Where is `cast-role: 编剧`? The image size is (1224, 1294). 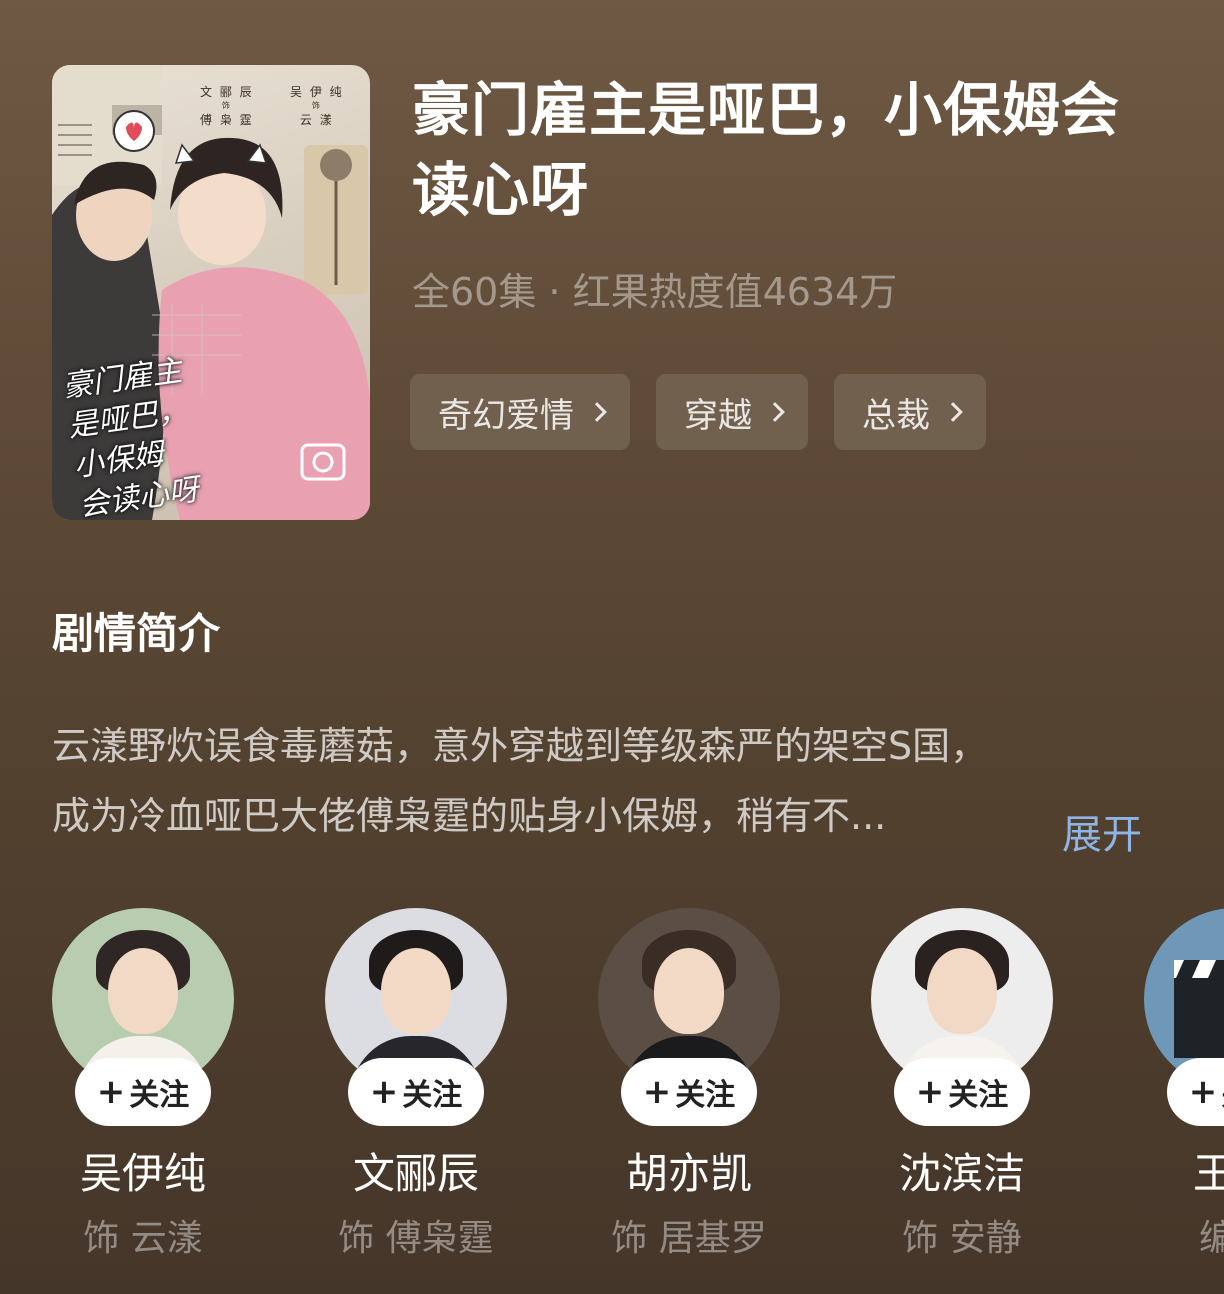
cast-role: 编剧 is located at coordinates (1211, 1238).